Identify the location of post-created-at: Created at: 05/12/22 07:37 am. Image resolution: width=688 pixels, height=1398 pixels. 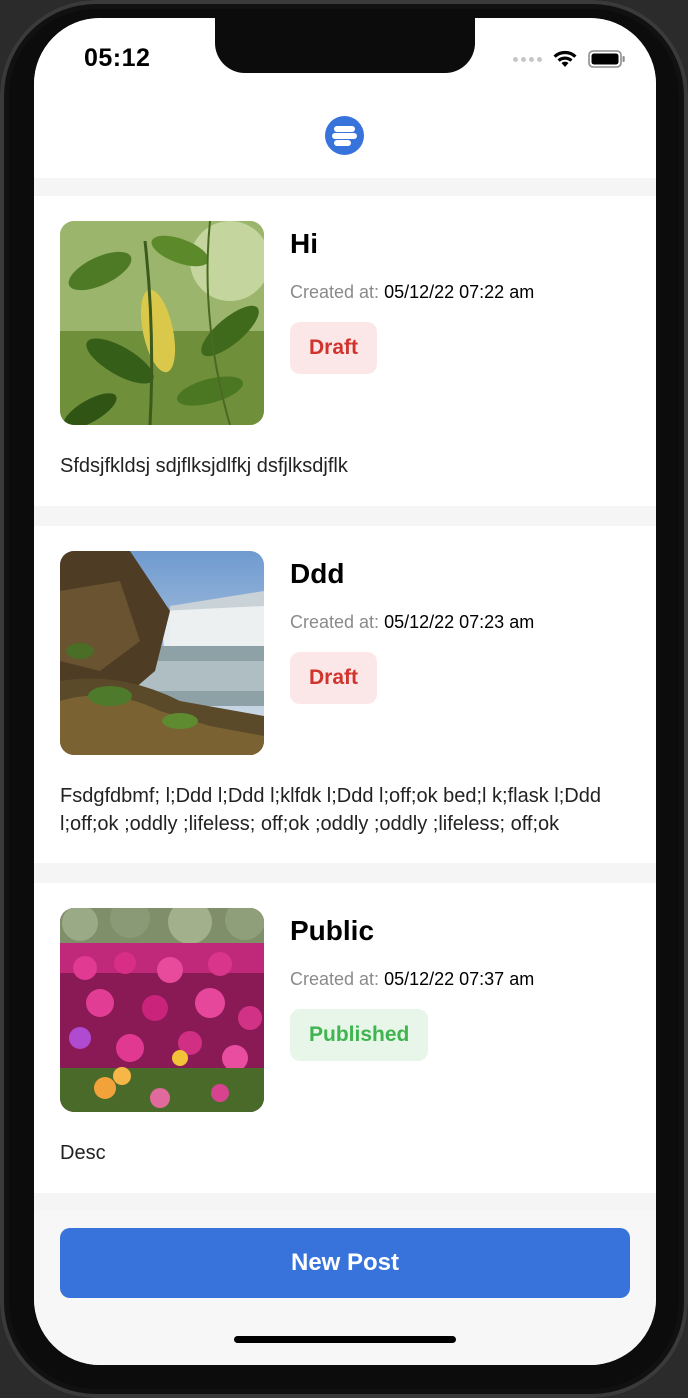
(412, 979).